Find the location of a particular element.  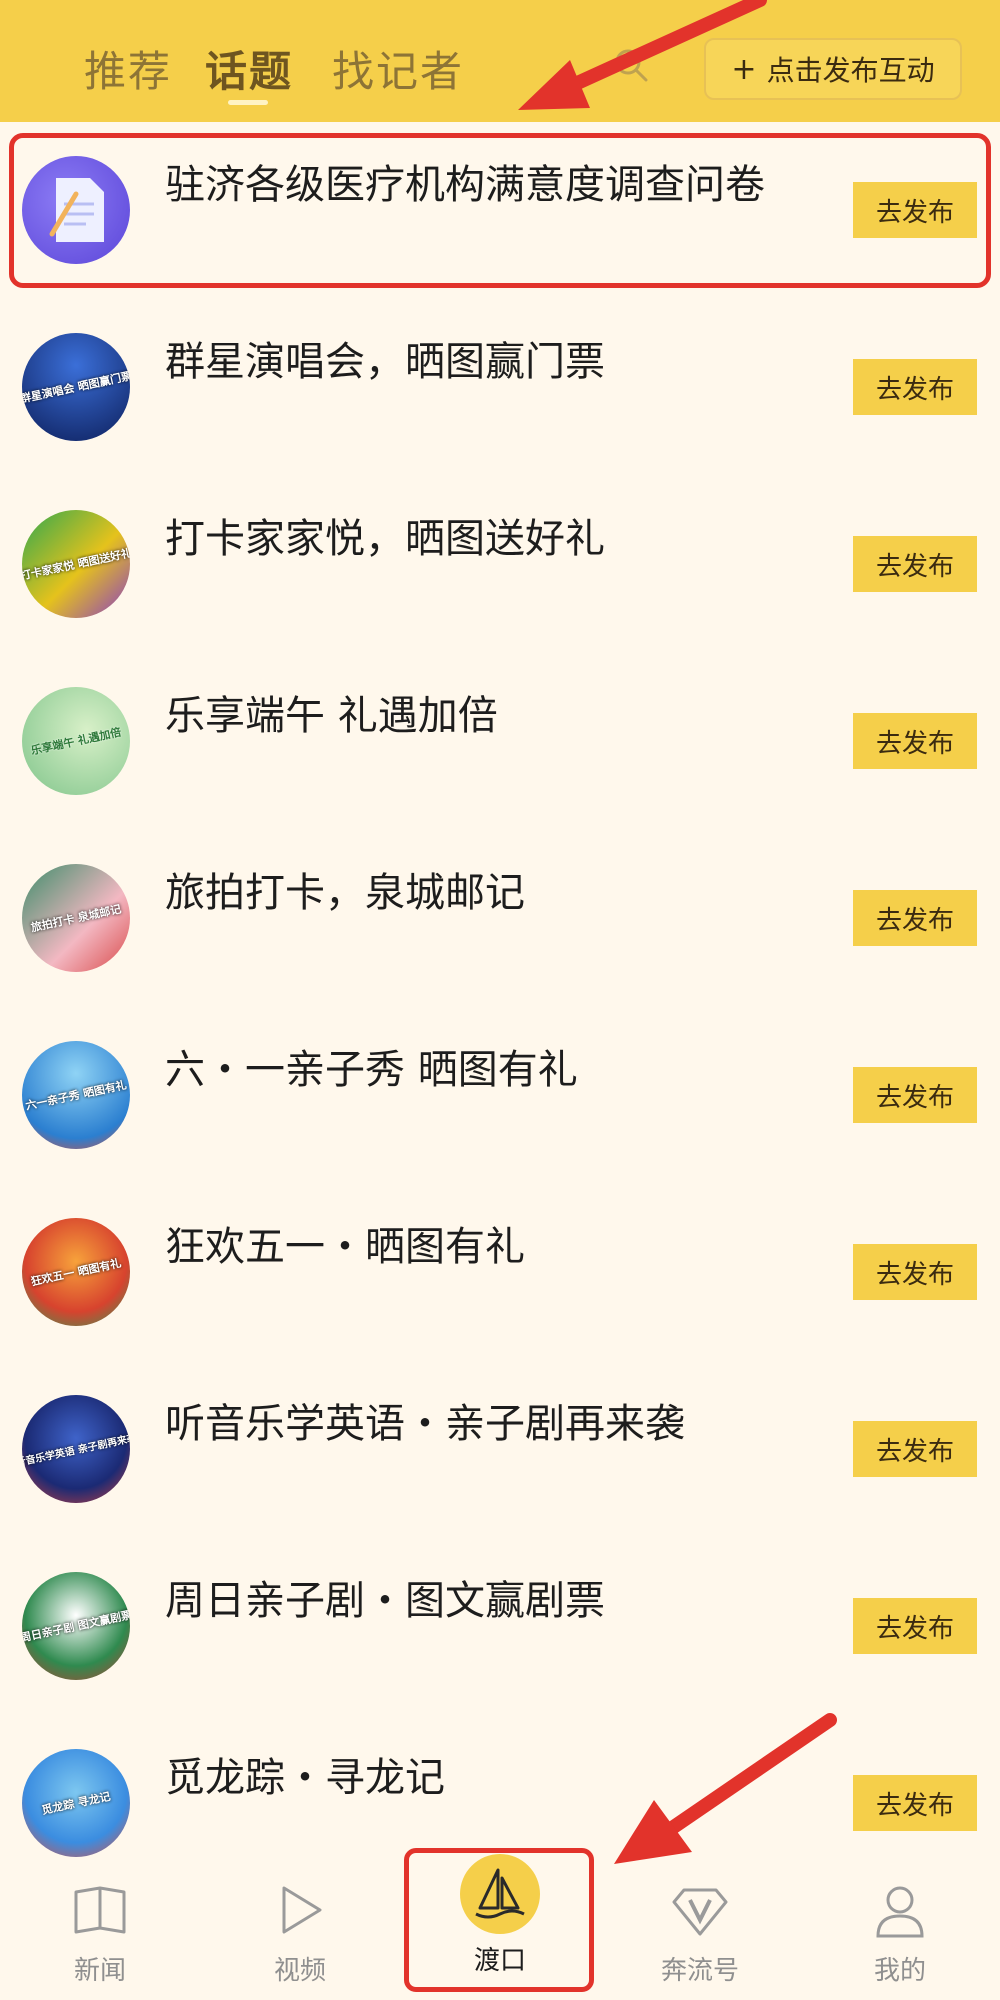

topic-row: 乐享端午 礼遇加倍 乐享端午 礼遇加倍 去发布 is located at coordinates (500, 741).